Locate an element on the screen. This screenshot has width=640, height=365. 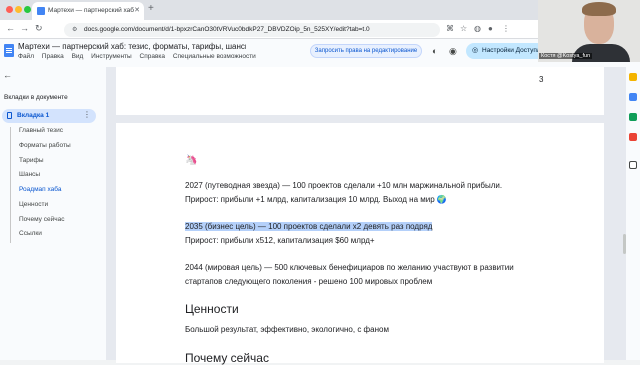
sidebar-item-label: Вкладка 1 is located at coordinates (33, 115).